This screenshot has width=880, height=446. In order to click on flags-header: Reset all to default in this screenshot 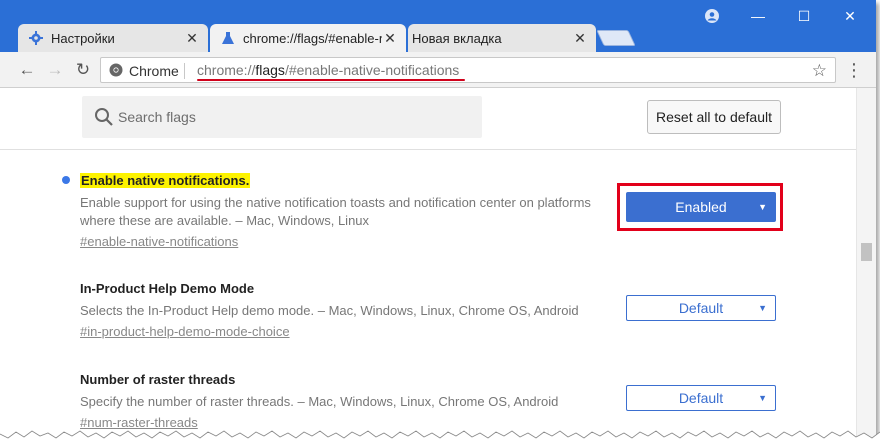, I will do `click(428, 119)`.